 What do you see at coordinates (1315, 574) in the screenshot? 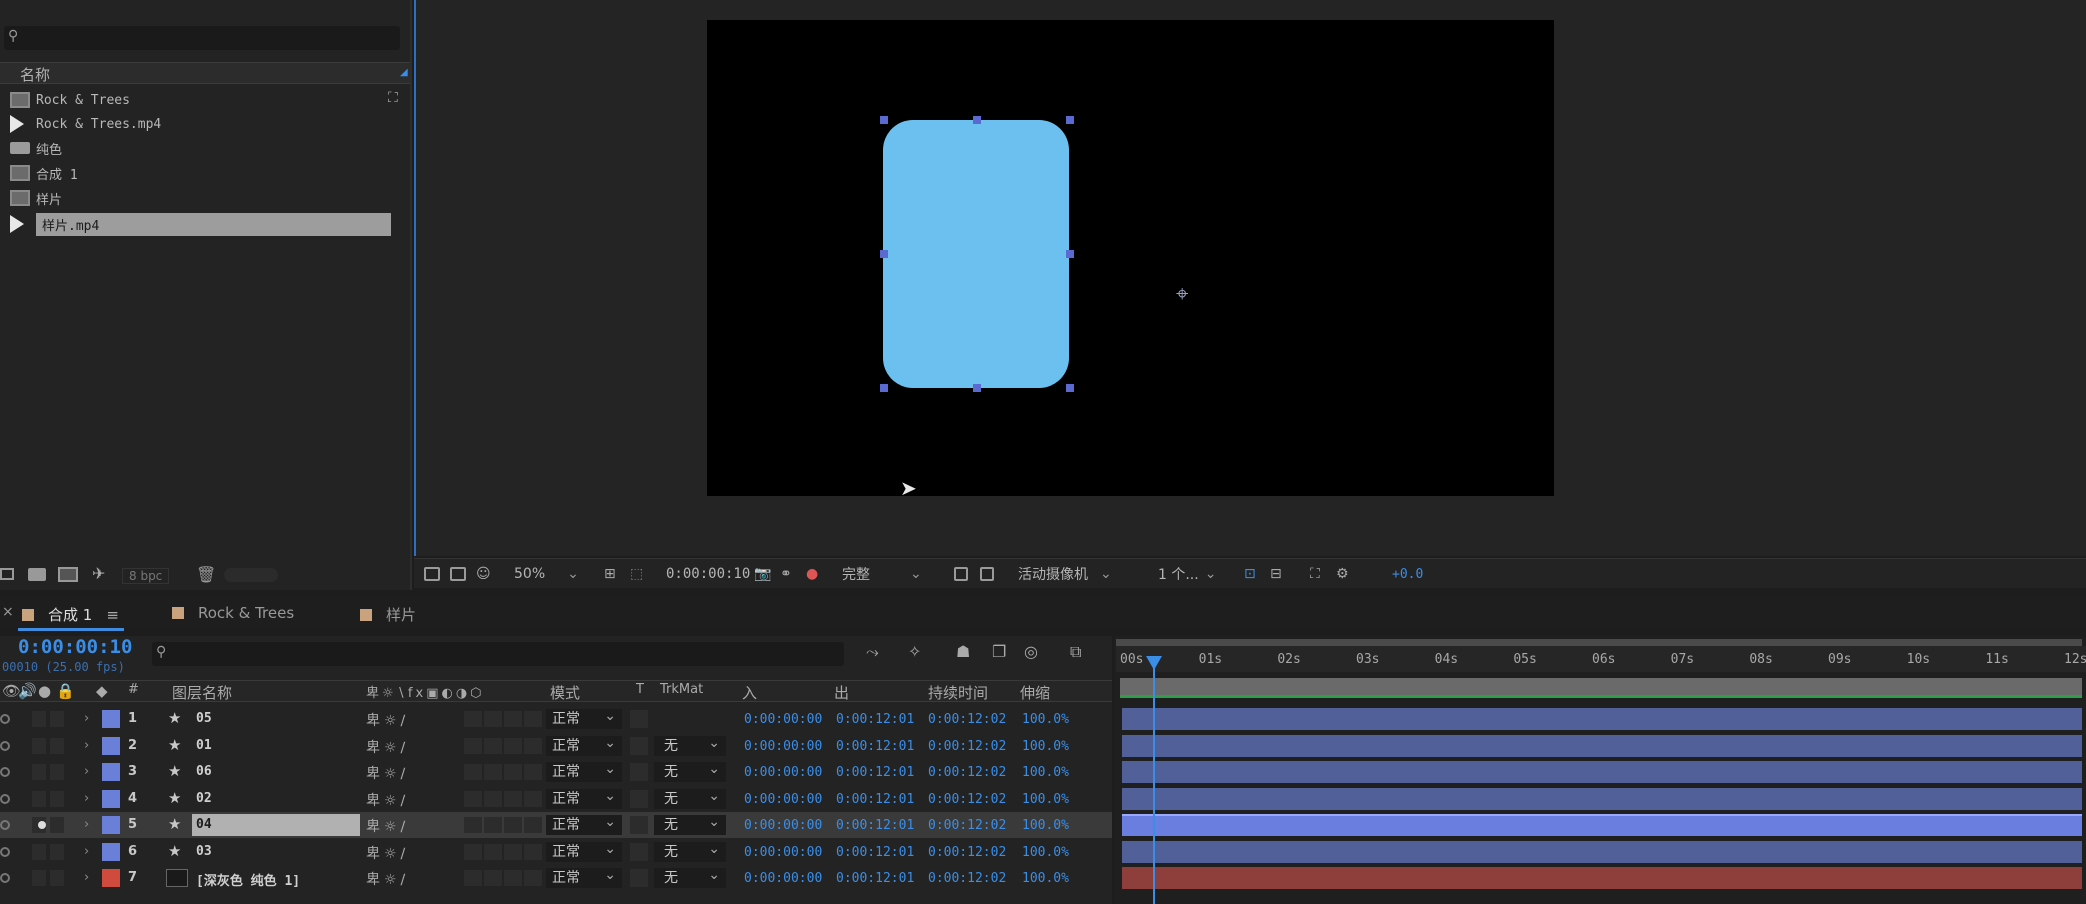
I see `flowchart-icon: ⛶` at bounding box center [1315, 574].